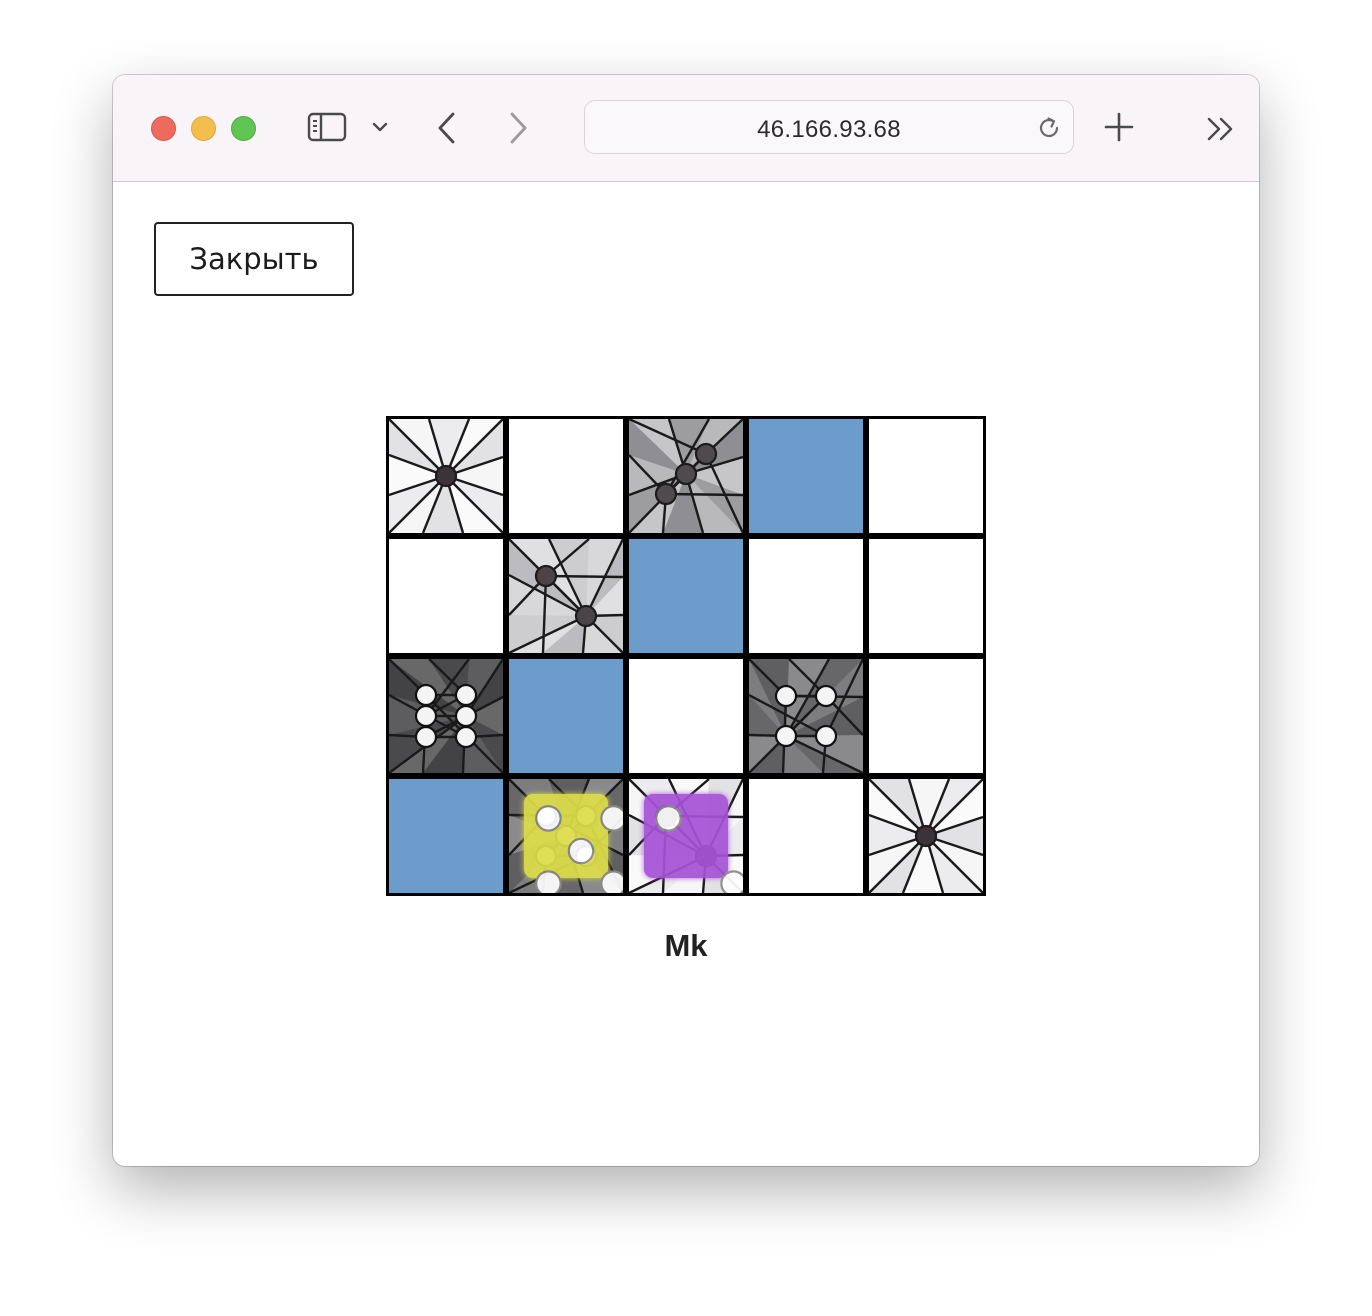 The height and width of the screenshot is (1316, 1372). Describe the element at coordinates (829, 129) in the screenshot. I see `url-text: 46.166.93.68` at that location.